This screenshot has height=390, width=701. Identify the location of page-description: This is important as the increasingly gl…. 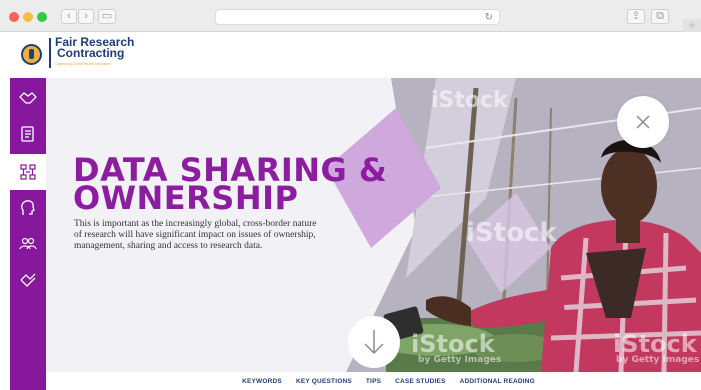
(195, 235).